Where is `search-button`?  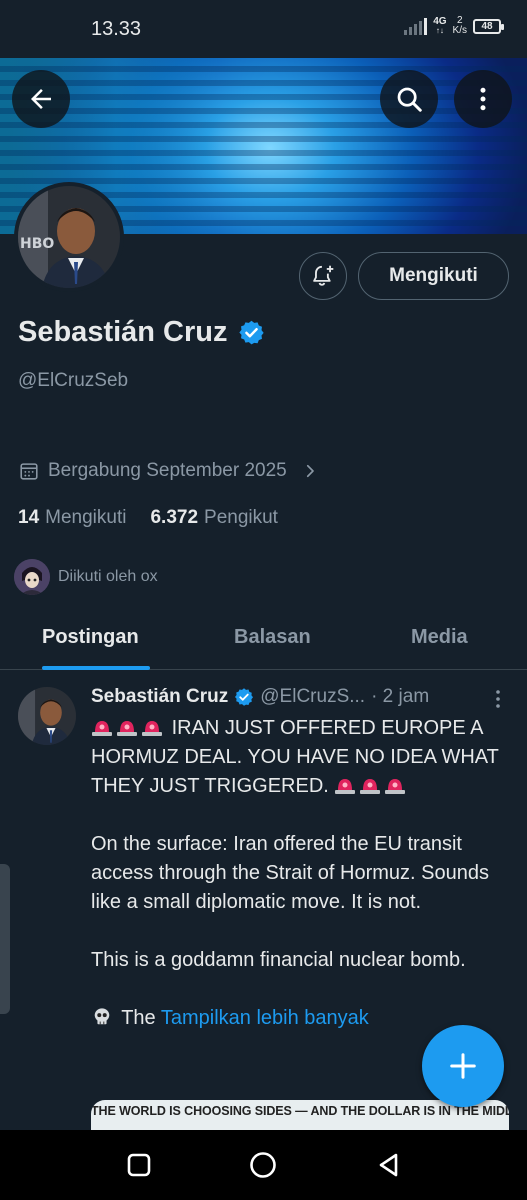
search-button is located at coordinates (409, 99).